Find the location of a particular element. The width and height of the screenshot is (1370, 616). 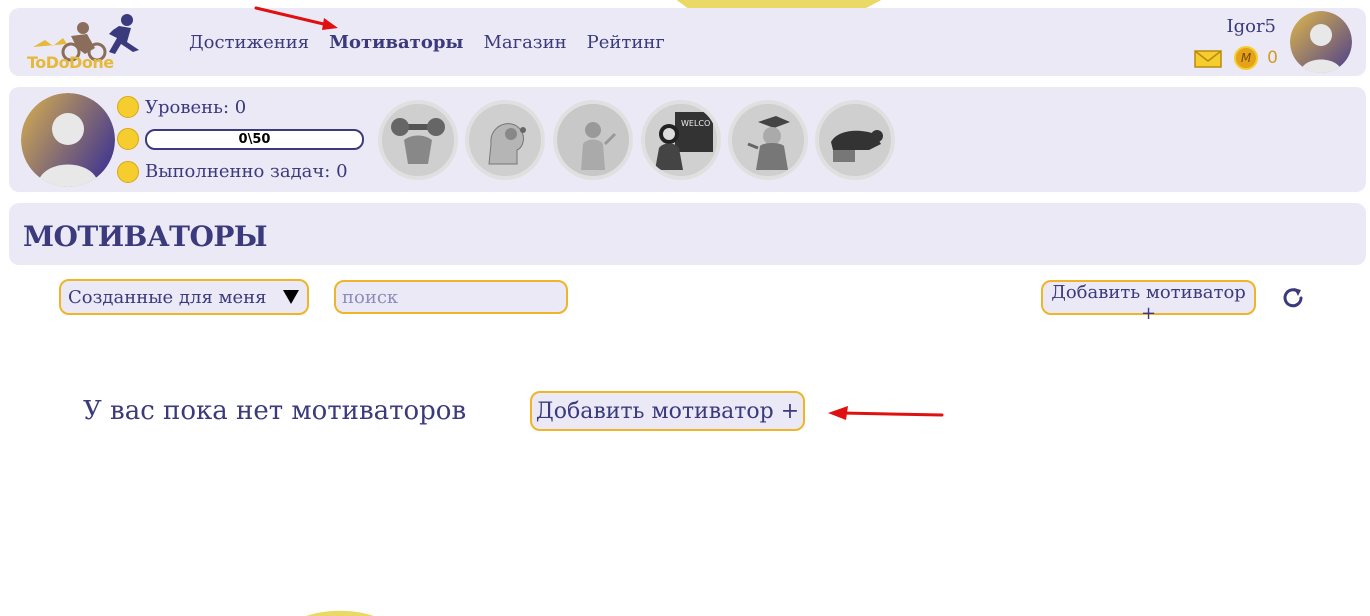

teacher-achievement: WELCO is located at coordinates (681, 140).